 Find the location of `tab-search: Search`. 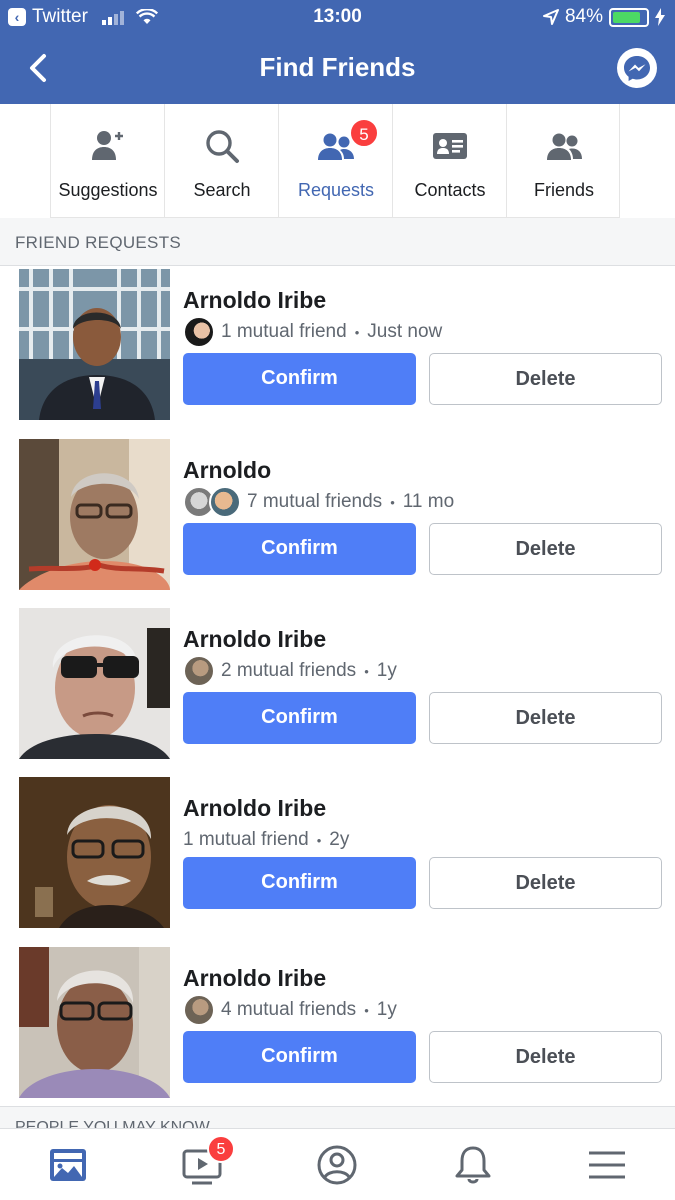

tab-search: Search is located at coordinates (221, 161).